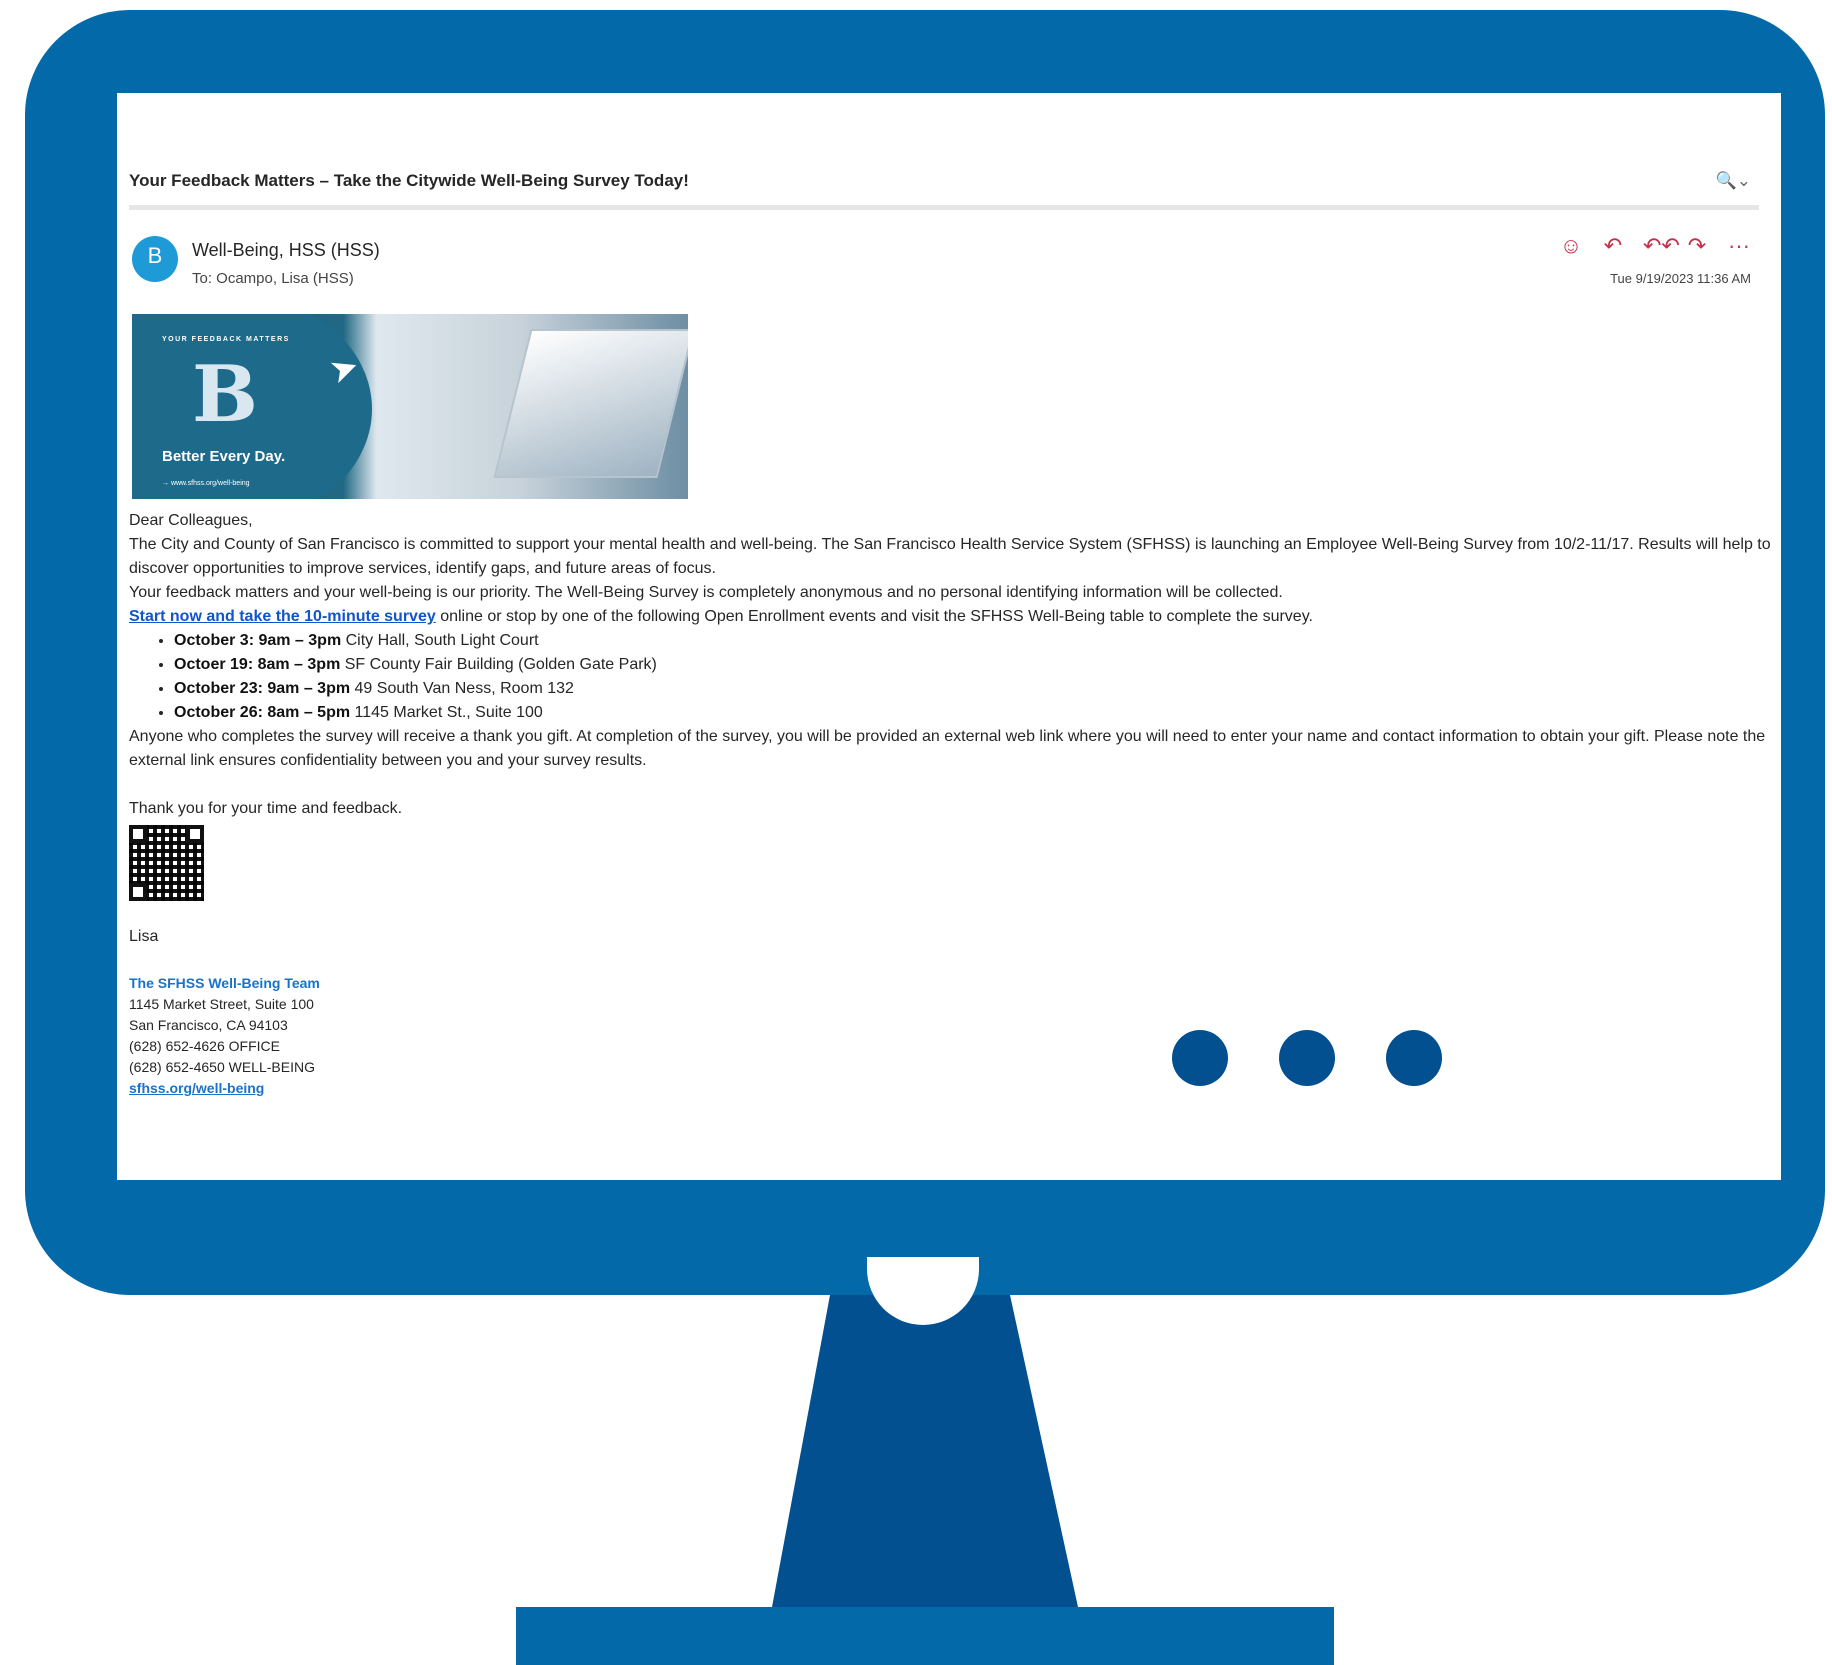 The height and width of the screenshot is (1665, 1832). Describe the element at coordinates (222, 1067) in the screenshot. I see `signature-phone-wellbeing: (628) 652-4650 WELL-BEING` at that location.